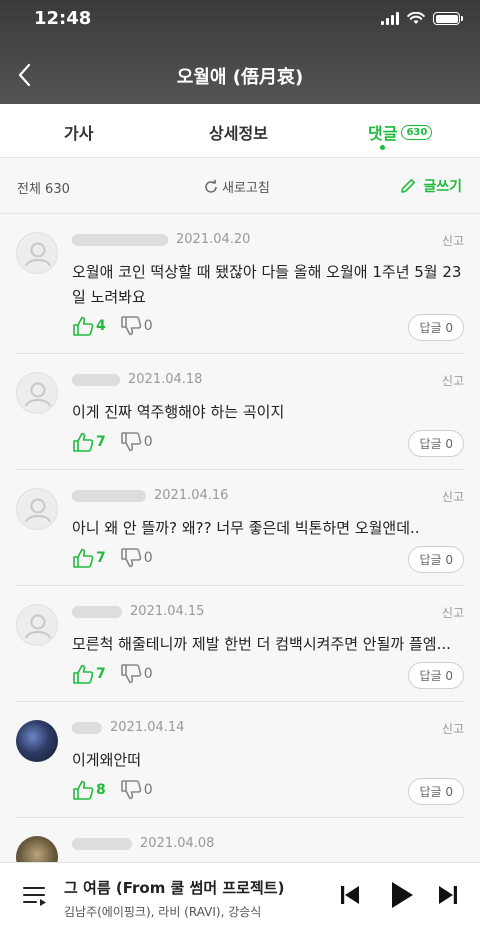 Image resolution: width=480 pixels, height=932 pixels. Describe the element at coordinates (191, 495) in the screenshot. I see `comment-date: 2021.04.16` at that location.